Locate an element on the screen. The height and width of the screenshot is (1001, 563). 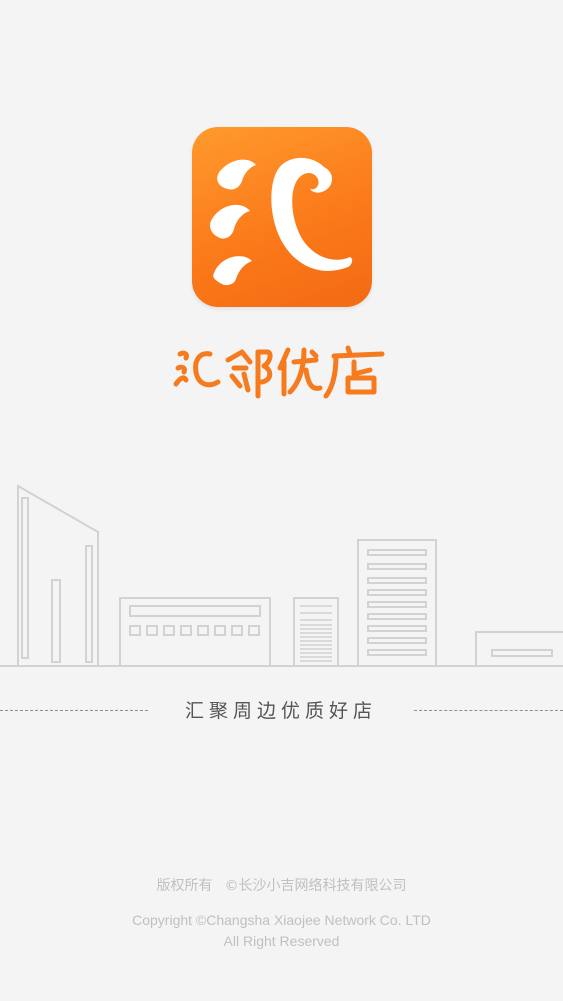
building-left-door is located at coordinates (56, 621).